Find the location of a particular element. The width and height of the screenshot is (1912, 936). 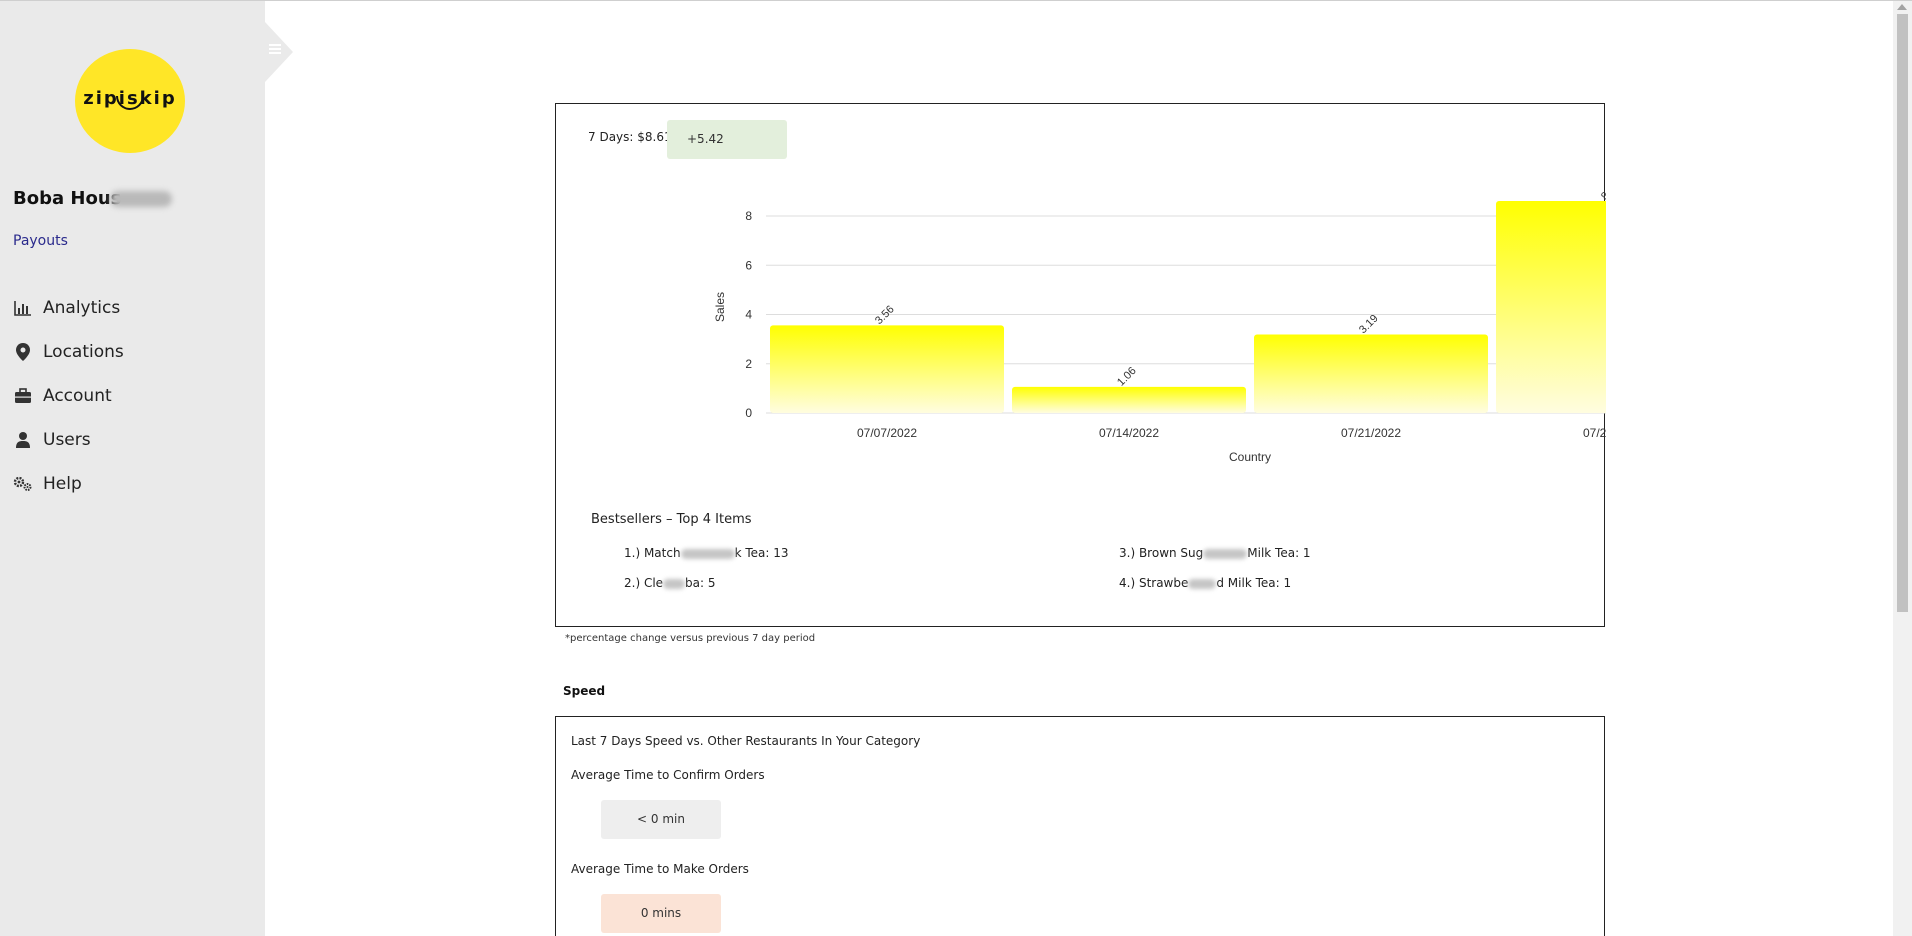

sidebar-item-account: Account is located at coordinates (62, 396).